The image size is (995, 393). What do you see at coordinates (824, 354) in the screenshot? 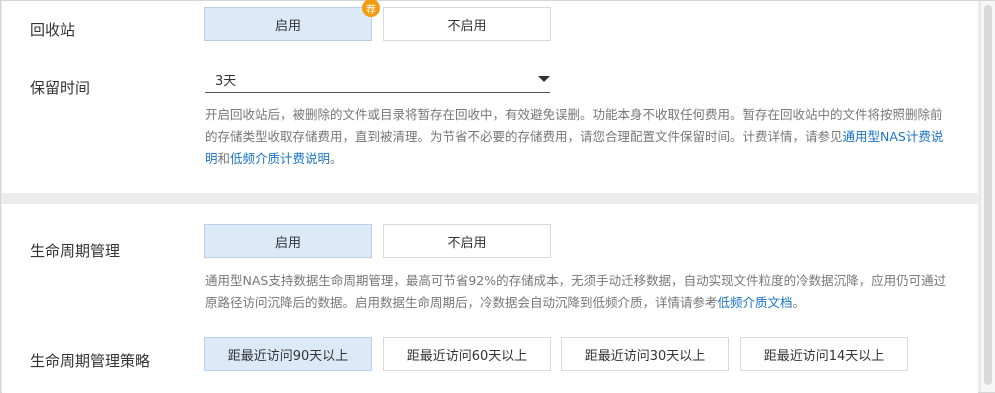
I see `policy-14-days-button: 距最近访问14天以上` at bounding box center [824, 354].